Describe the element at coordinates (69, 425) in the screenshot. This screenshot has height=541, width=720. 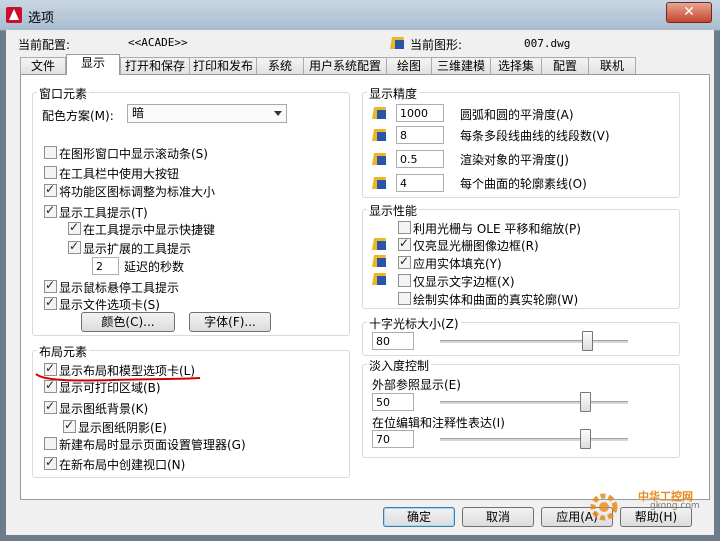
I see `paper-shadow-checkbox` at that location.